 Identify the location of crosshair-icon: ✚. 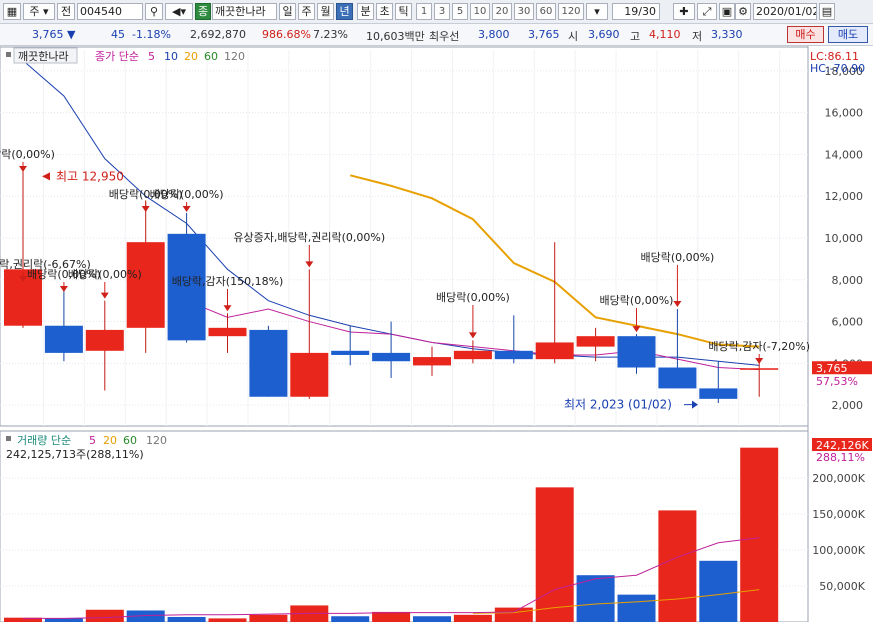
(684, 11).